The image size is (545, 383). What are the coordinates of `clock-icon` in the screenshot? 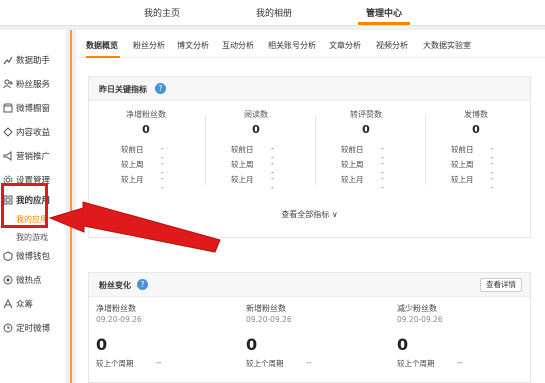 It's located at (7, 328).